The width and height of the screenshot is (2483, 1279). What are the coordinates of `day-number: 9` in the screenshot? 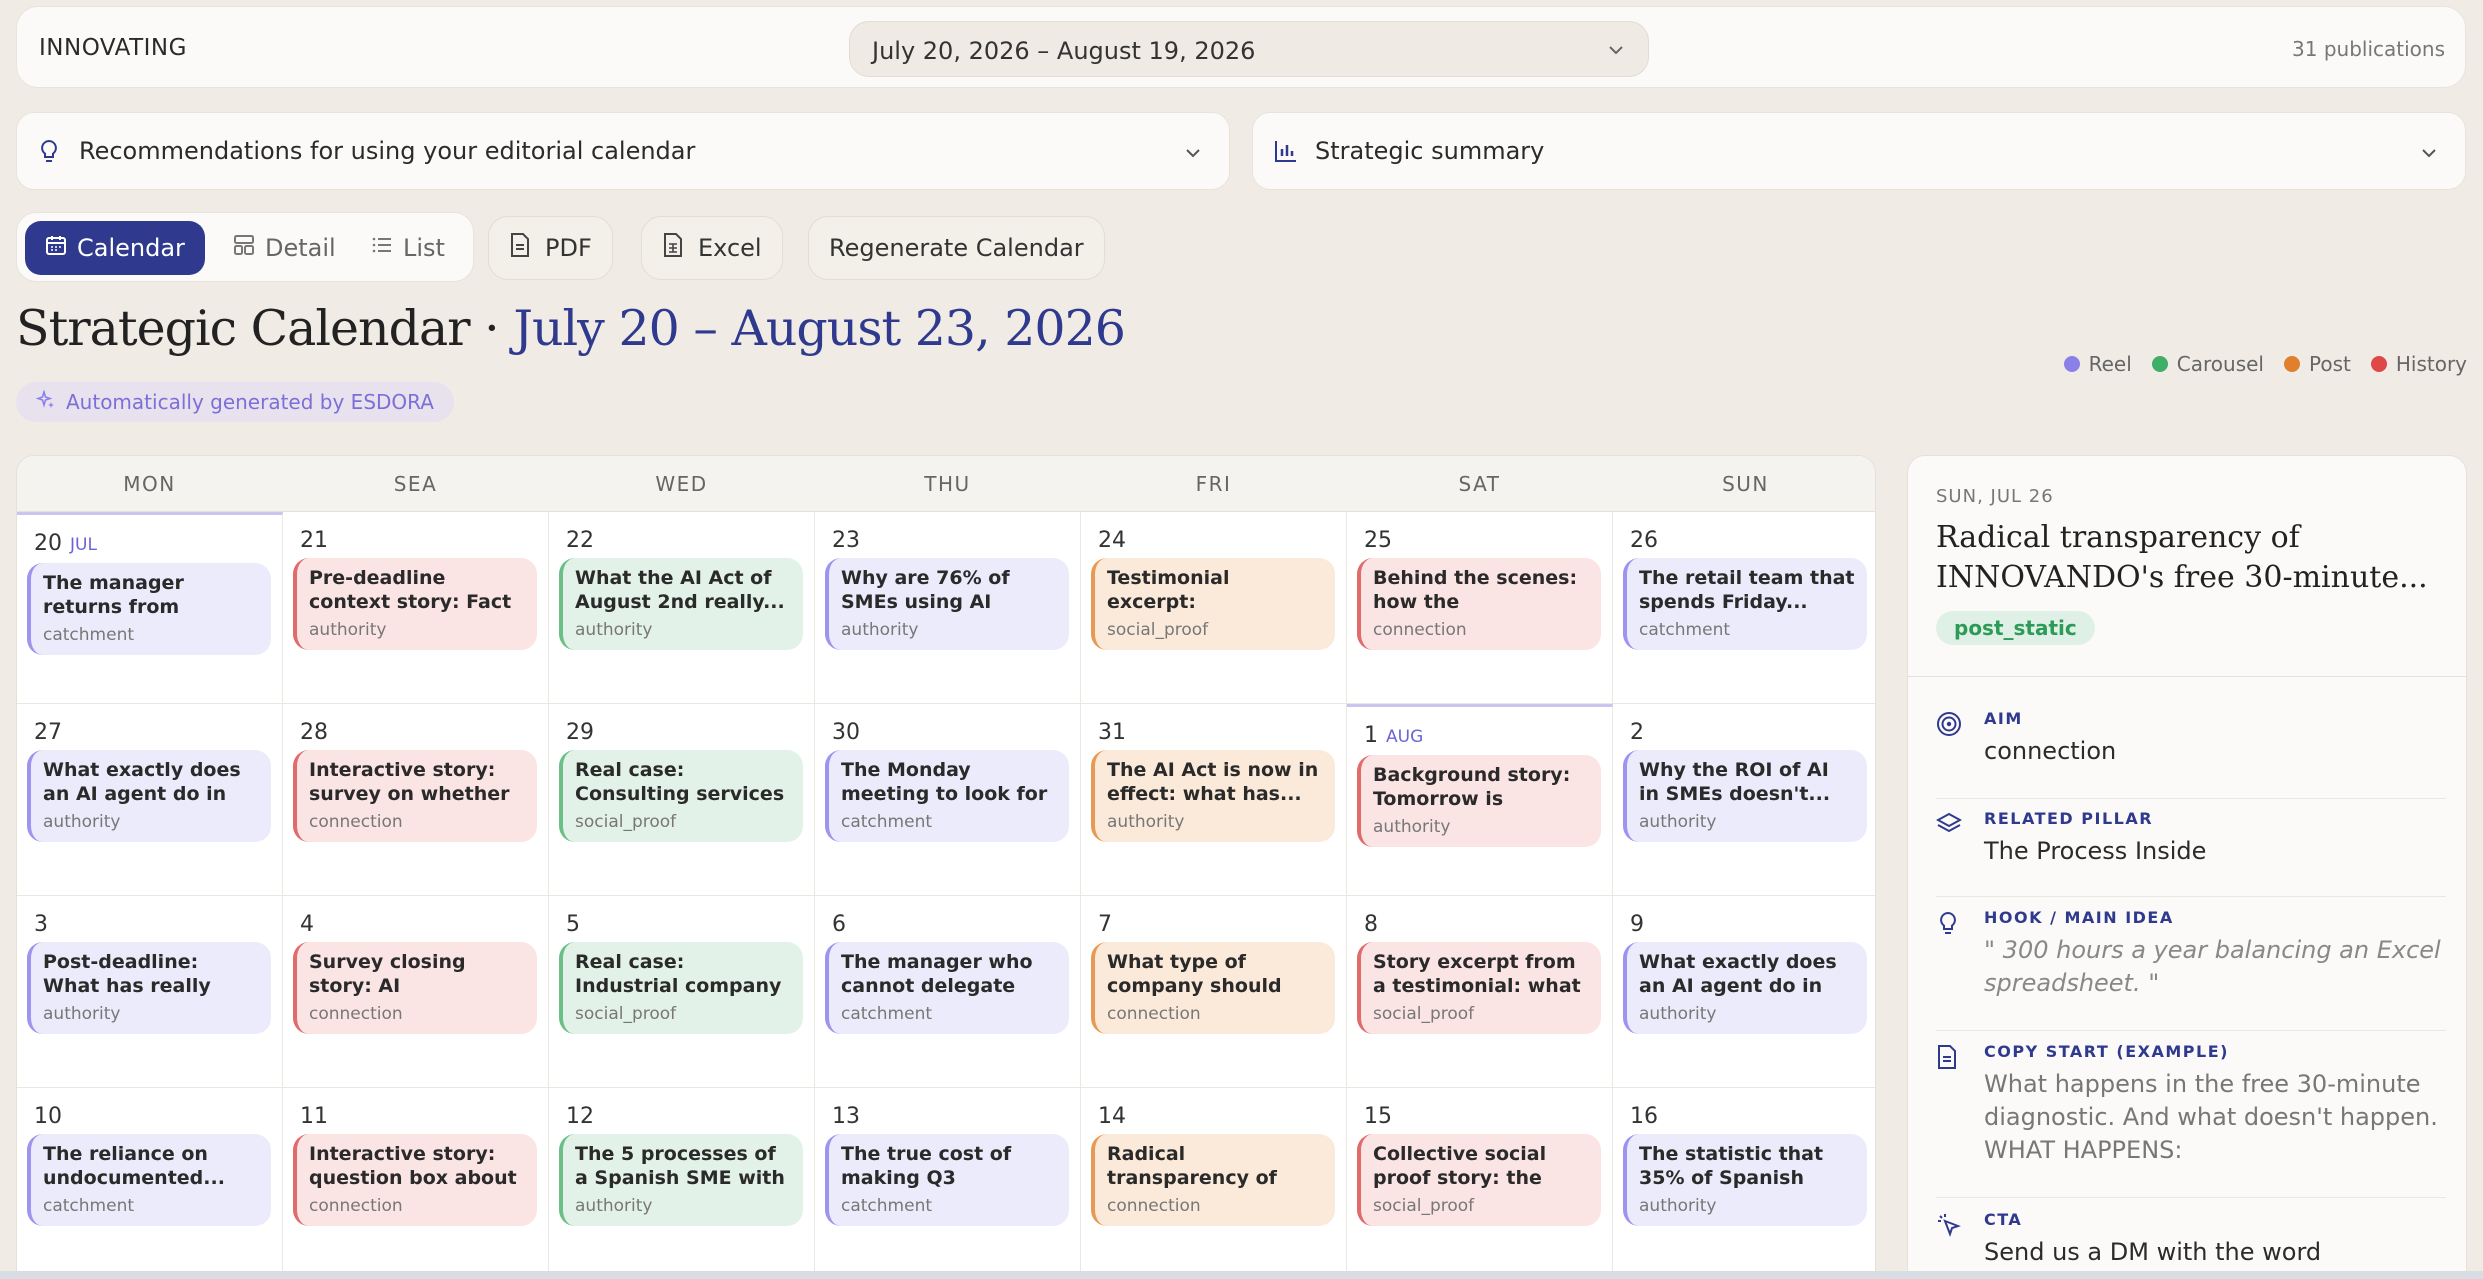 It's located at (1637, 924).